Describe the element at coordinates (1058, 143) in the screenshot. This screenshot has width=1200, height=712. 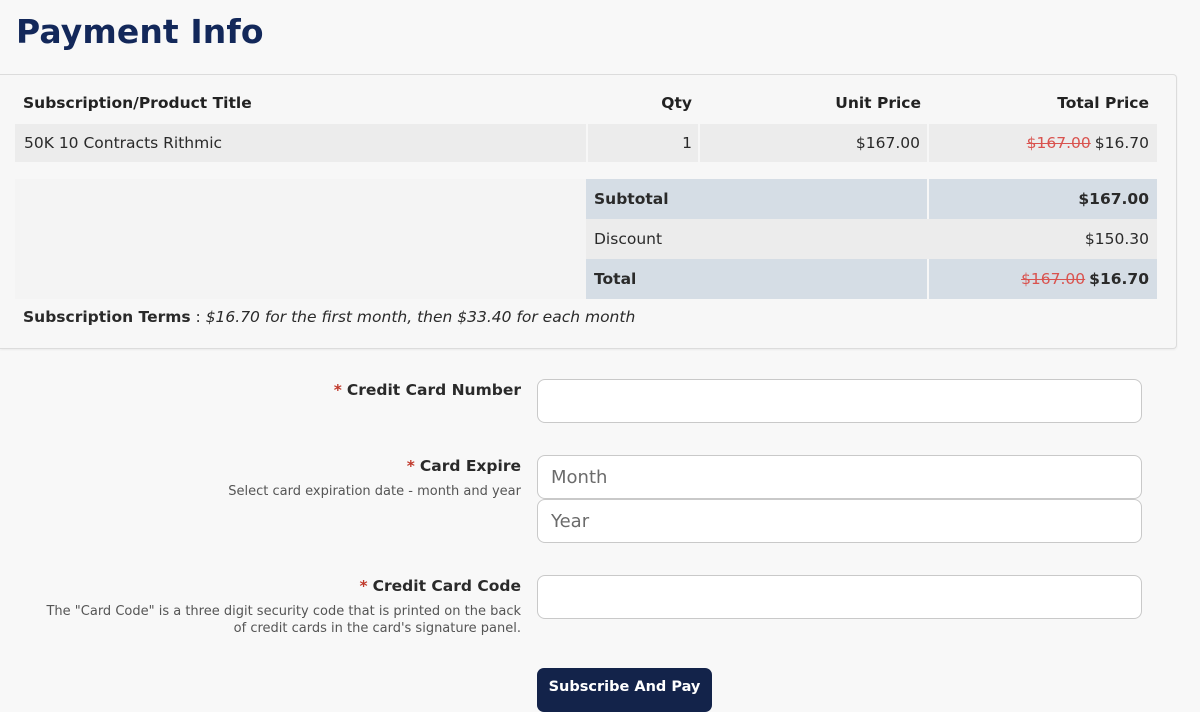
I see `item-original-price: $167.00` at that location.